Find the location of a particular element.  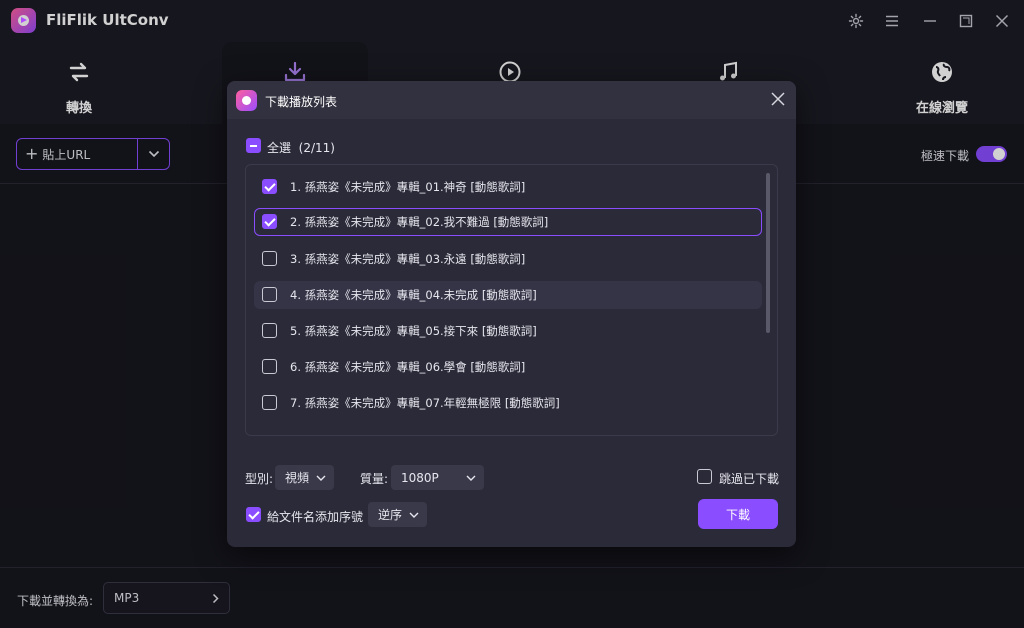

download-button: 下載 is located at coordinates (738, 514).